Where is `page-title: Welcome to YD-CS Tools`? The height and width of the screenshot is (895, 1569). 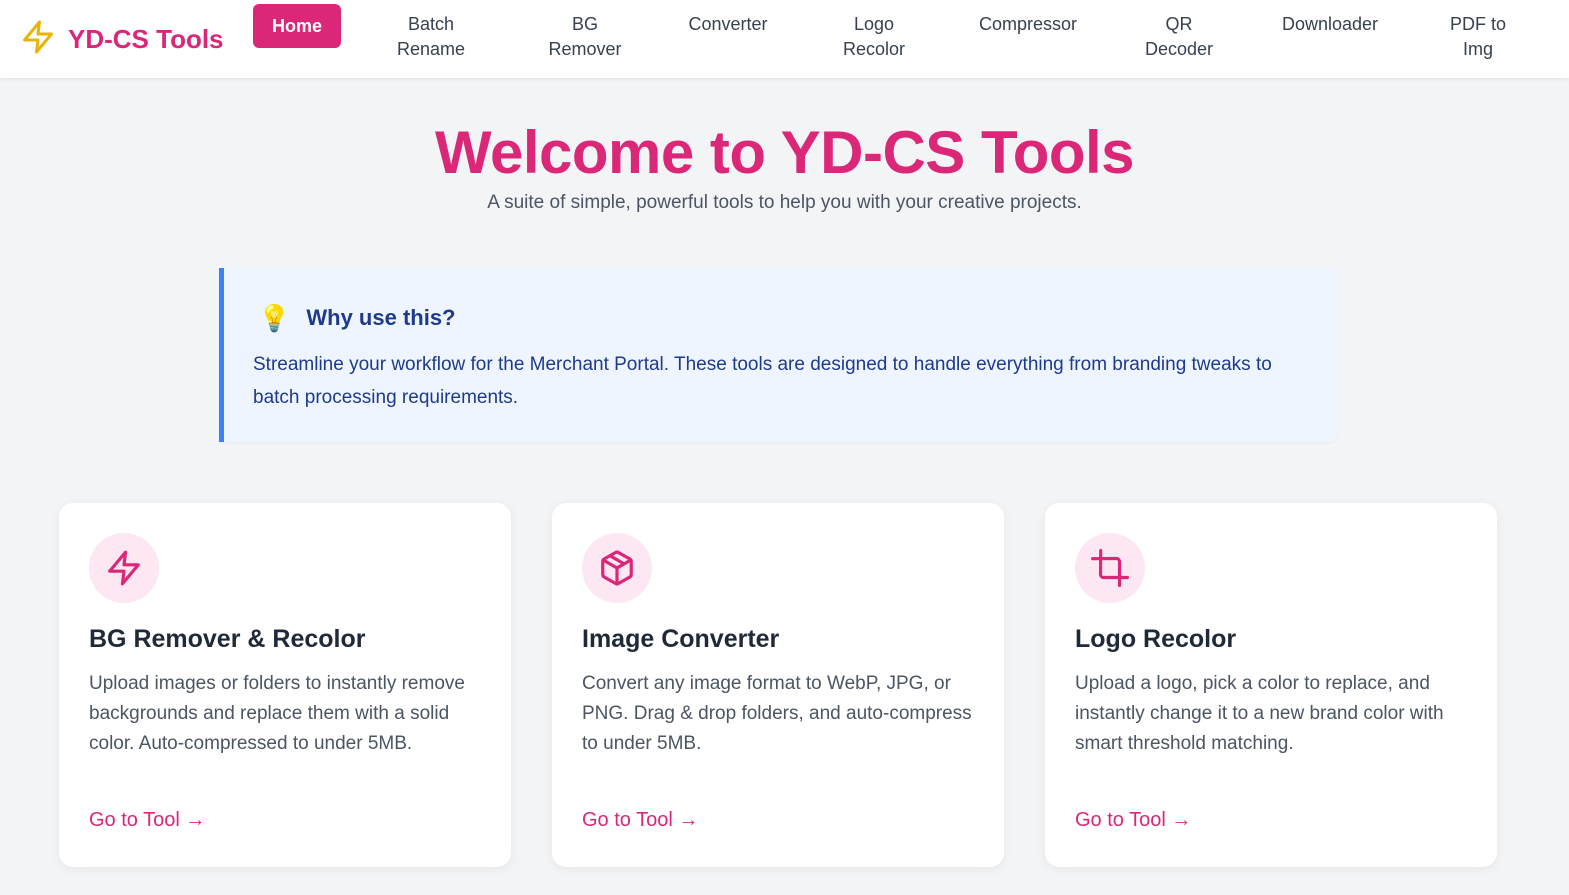 page-title: Welcome to YD-CS Tools is located at coordinates (784, 152).